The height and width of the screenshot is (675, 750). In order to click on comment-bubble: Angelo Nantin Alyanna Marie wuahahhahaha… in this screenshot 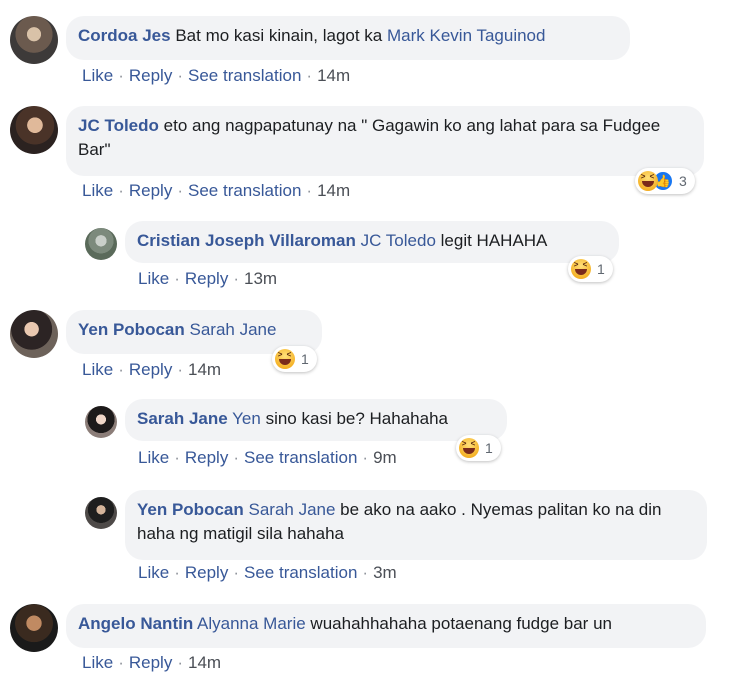, I will do `click(386, 626)`.